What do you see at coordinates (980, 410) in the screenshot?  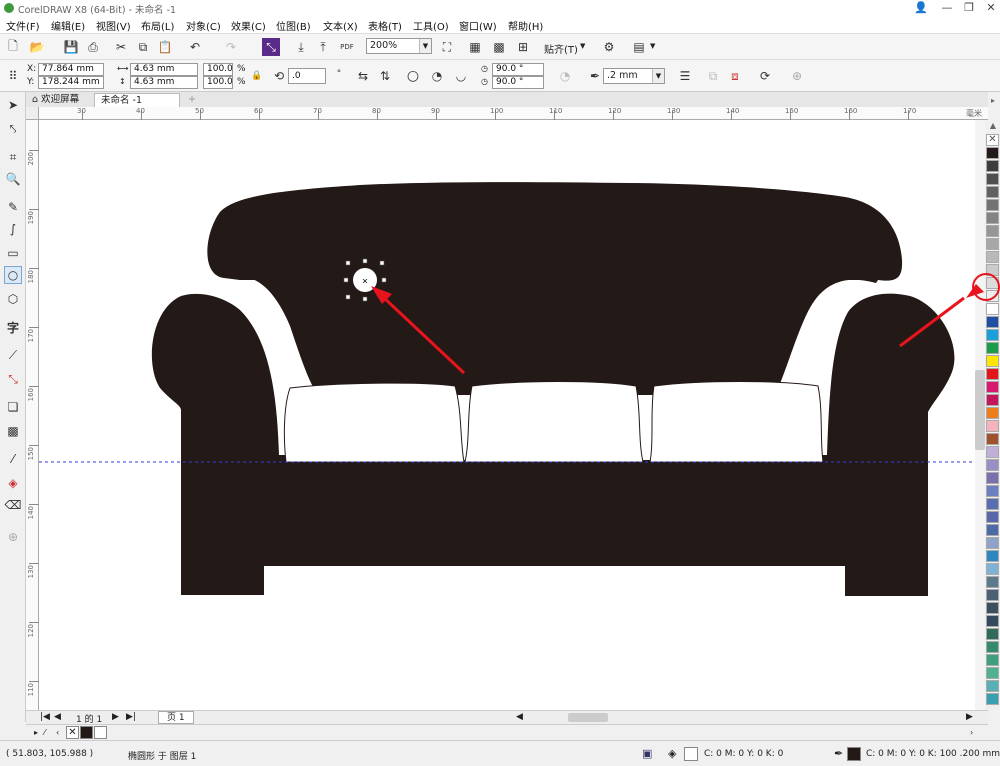 I see `scroll-thumb` at bounding box center [980, 410].